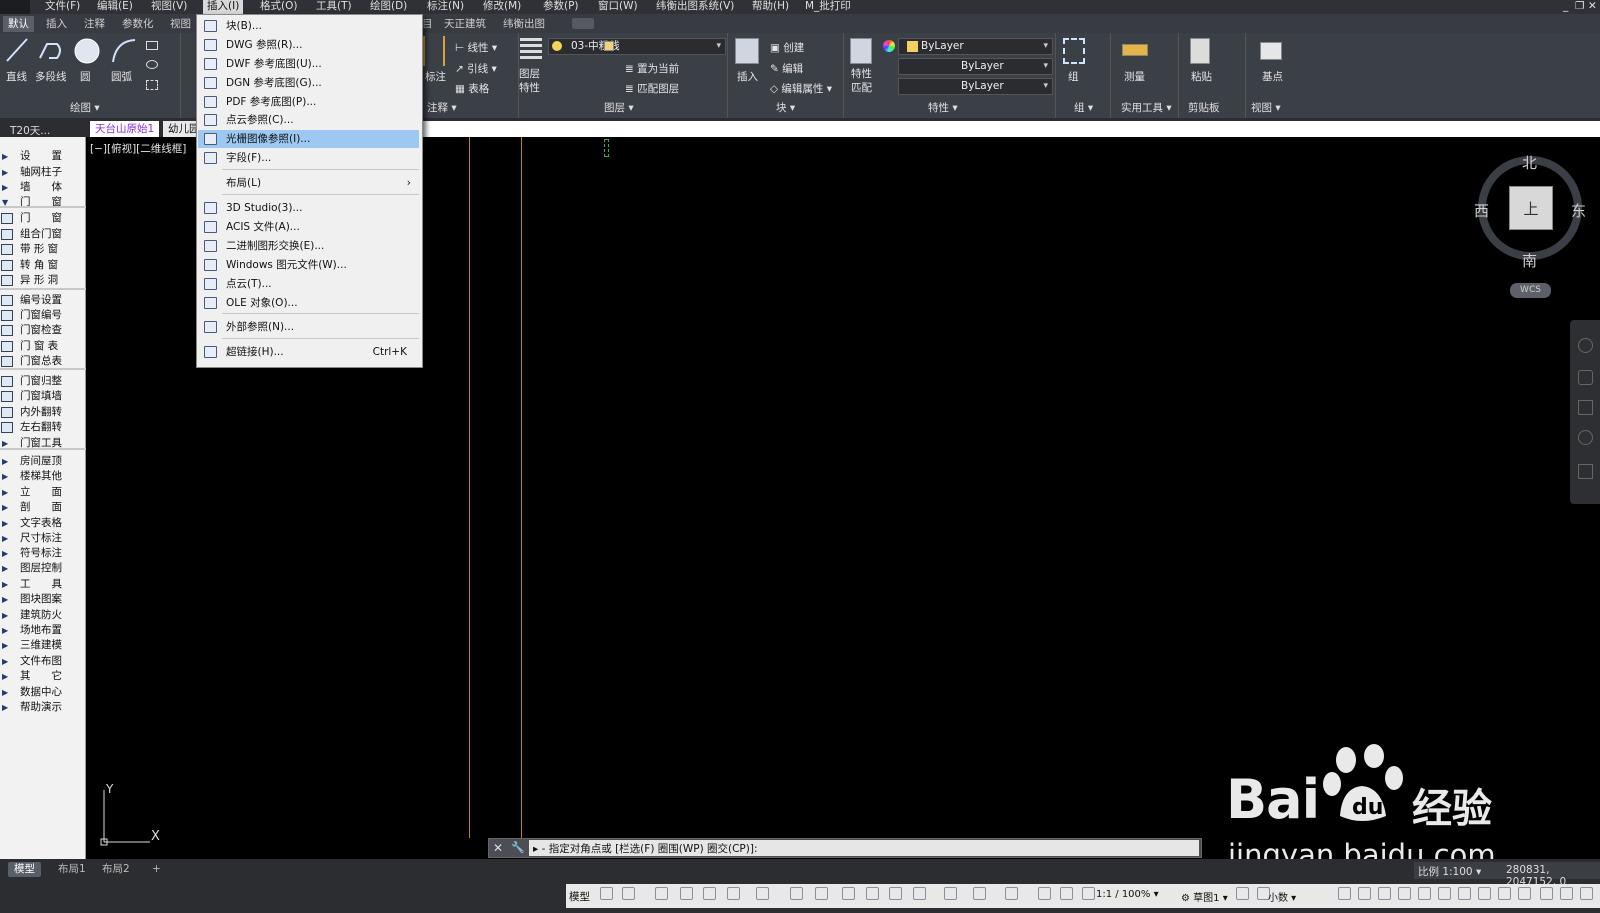 Image resolution: width=1600 pixels, height=913 pixels. What do you see at coordinates (637, 46) in the screenshot?
I see `layer-dropdown: 03-中粗线` at bounding box center [637, 46].